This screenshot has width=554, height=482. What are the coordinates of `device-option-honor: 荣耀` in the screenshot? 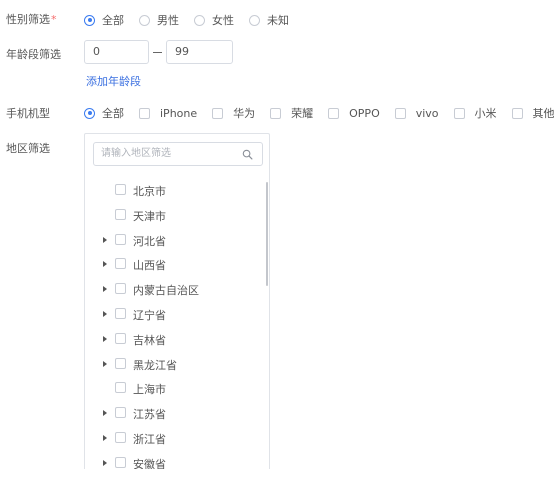 It's located at (291, 113).